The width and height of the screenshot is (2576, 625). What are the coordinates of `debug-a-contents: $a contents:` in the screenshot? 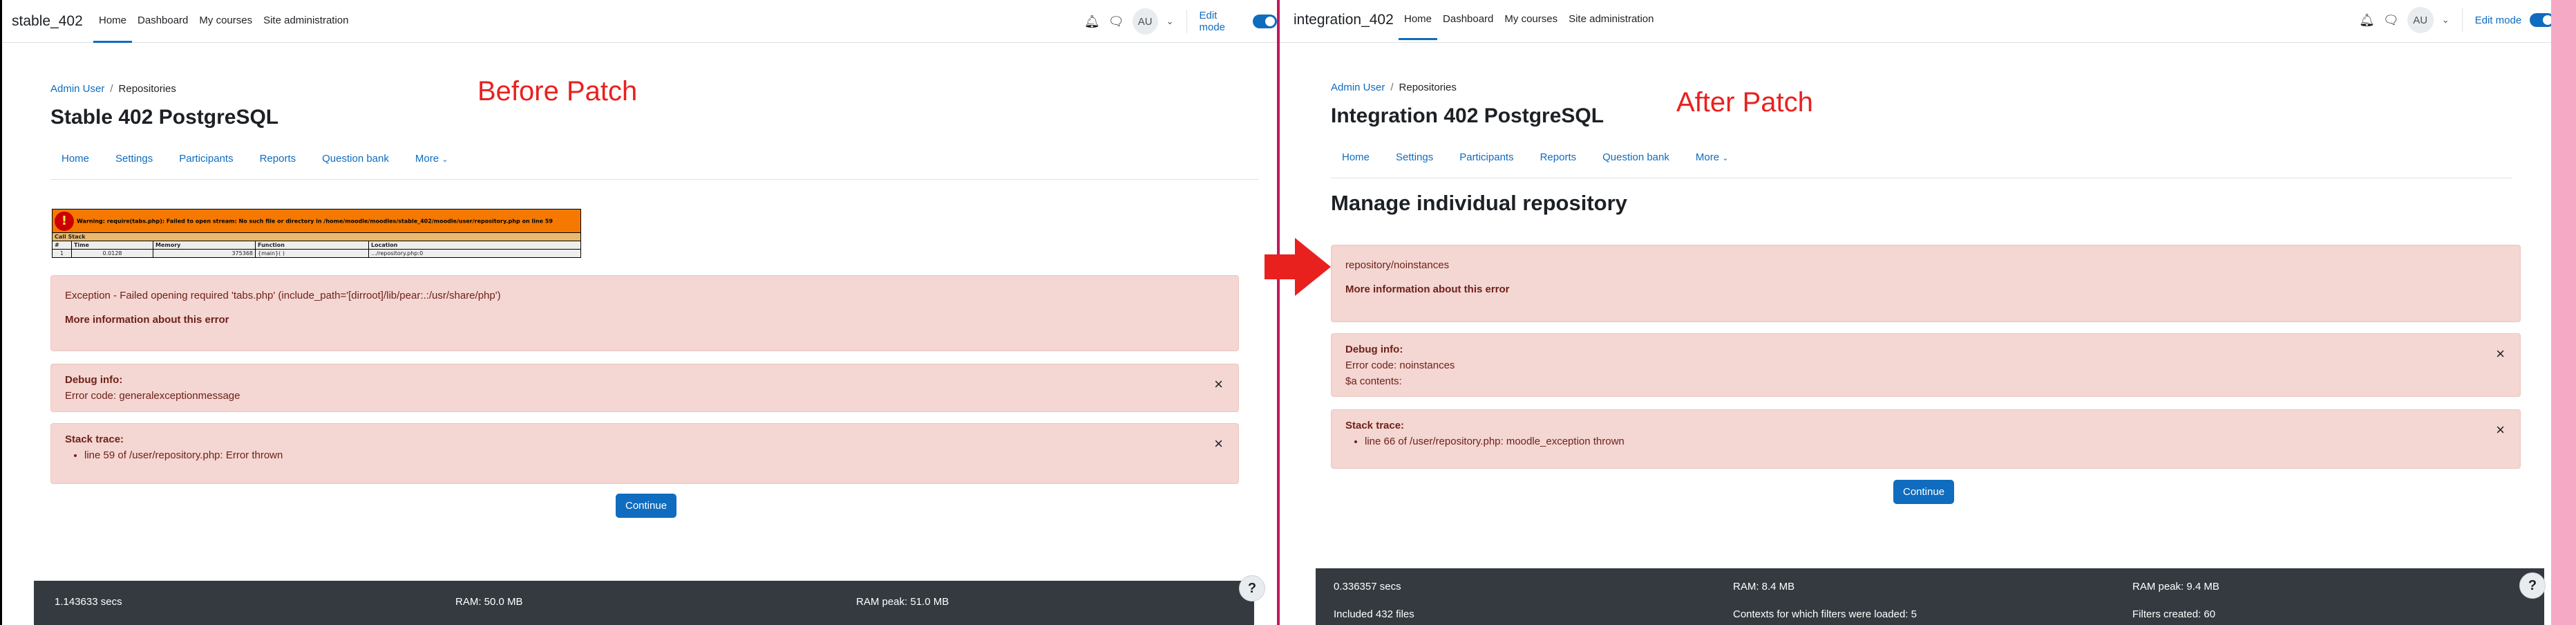 It's located at (1373, 381).